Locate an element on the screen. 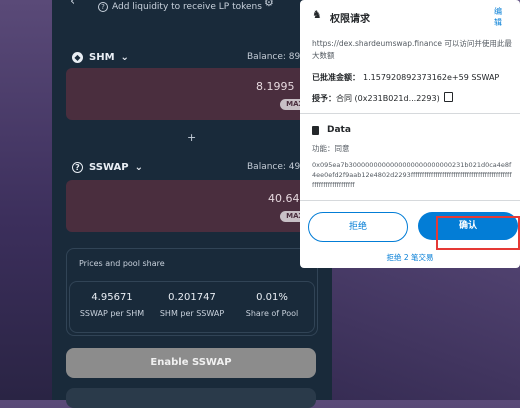 This screenshot has height=408, width=520. plus-icon: + is located at coordinates (192, 137).